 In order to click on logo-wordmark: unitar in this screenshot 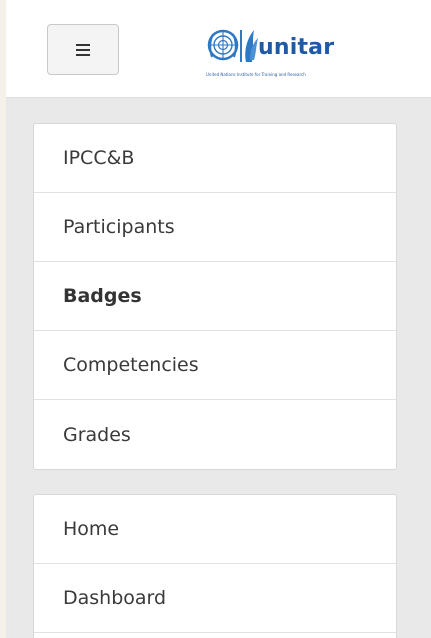, I will do `click(296, 47)`.